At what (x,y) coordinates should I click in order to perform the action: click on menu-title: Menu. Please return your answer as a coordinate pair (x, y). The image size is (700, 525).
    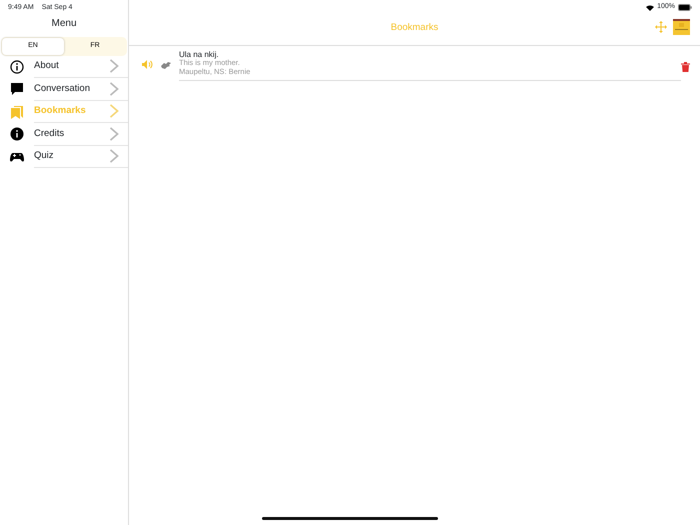
    Looking at the image, I should click on (64, 24).